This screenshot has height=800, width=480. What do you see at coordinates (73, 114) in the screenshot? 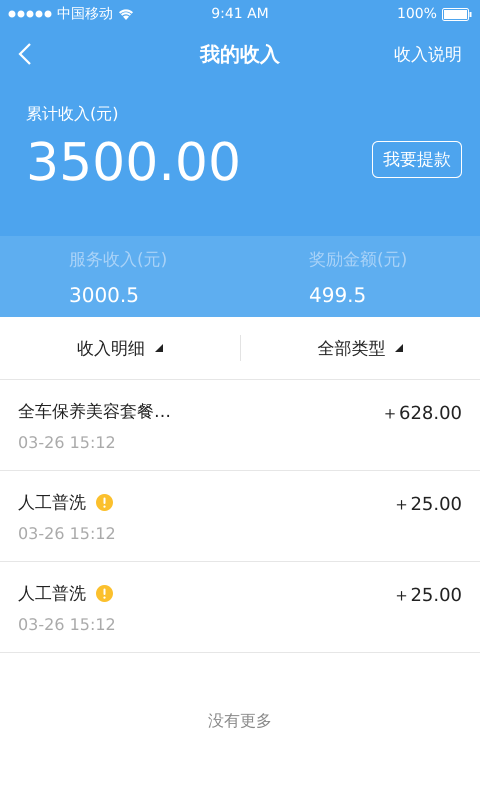
I see `total-income-label: 累计收入(元)` at bounding box center [73, 114].